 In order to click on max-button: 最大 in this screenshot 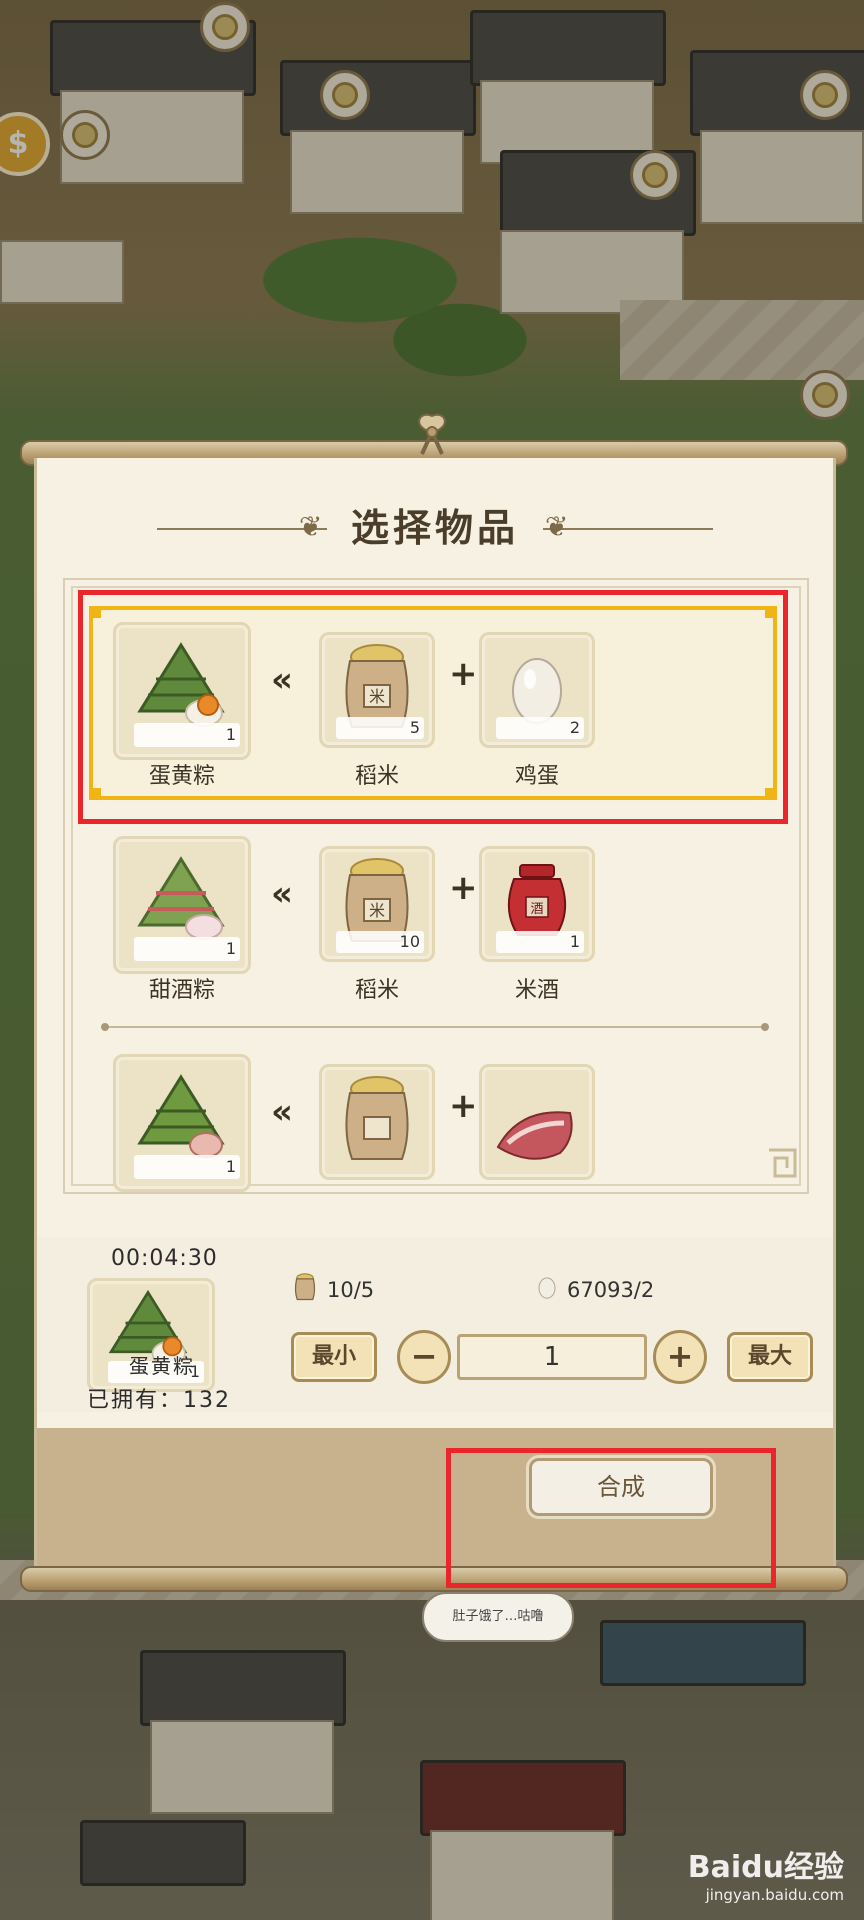, I will do `click(770, 1357)`.